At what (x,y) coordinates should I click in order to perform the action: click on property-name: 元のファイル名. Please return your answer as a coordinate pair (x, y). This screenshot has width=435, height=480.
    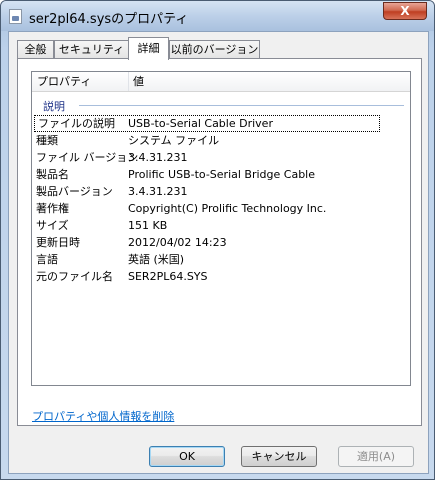
    Looking at the image, I should click on (74, 276).